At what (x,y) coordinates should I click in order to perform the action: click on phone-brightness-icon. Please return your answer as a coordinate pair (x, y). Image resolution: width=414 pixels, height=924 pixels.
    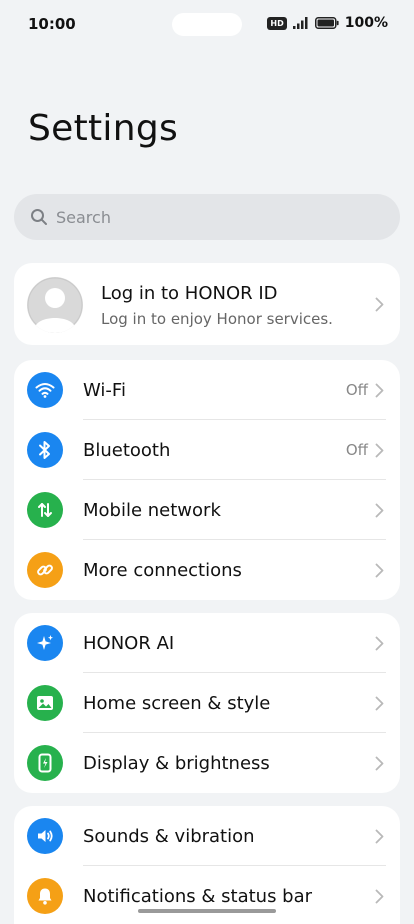
    Looking at the image, I should click on (45, 763).